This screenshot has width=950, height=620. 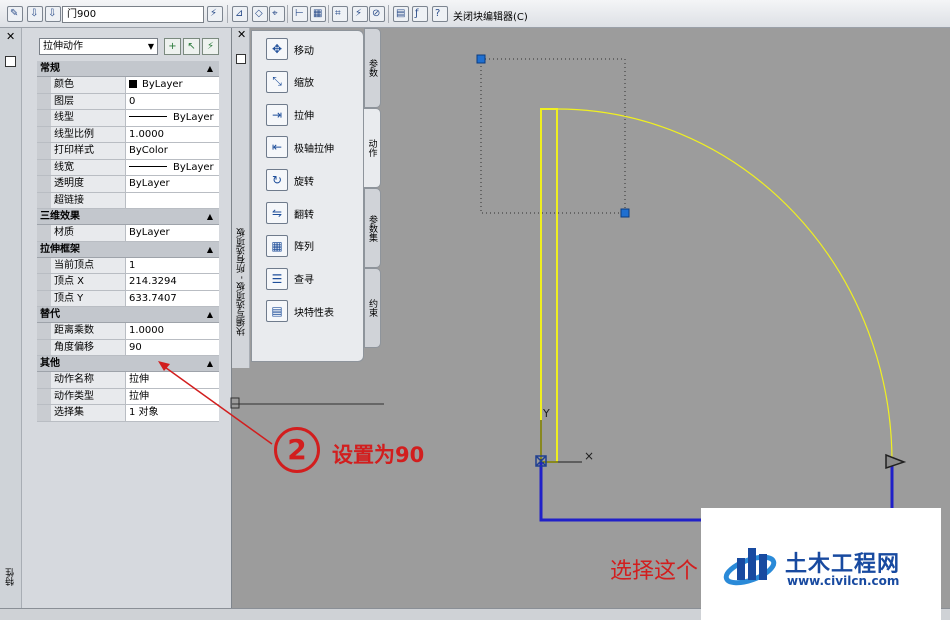 What do you see at coordinates (277, 14) in the screenshot?
I see `dimension-constraint-icon: ⌖` at bounding box center [277, 14].